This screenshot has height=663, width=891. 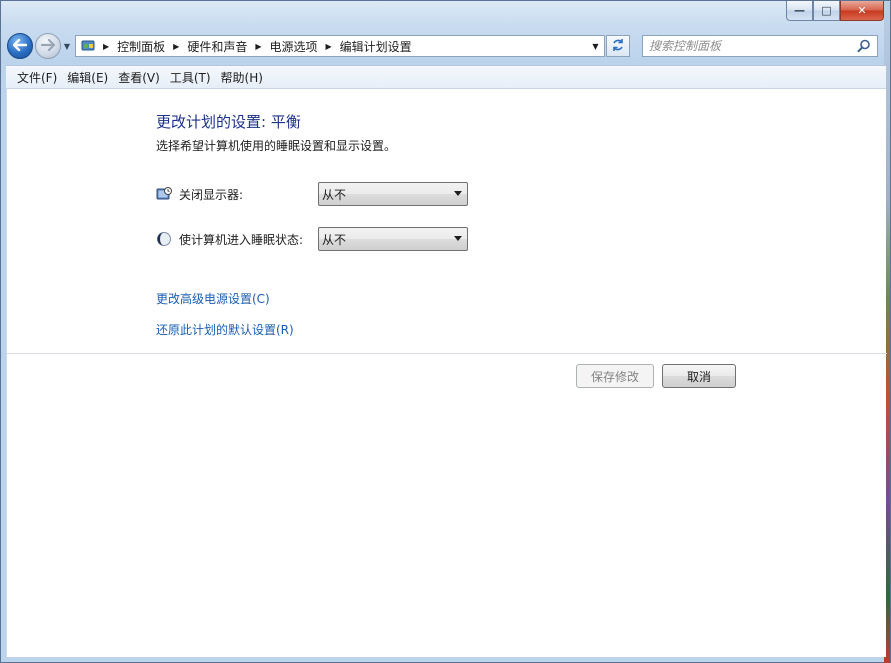 I want to click on cancel-button: 取消, so click(x=699, y=376).